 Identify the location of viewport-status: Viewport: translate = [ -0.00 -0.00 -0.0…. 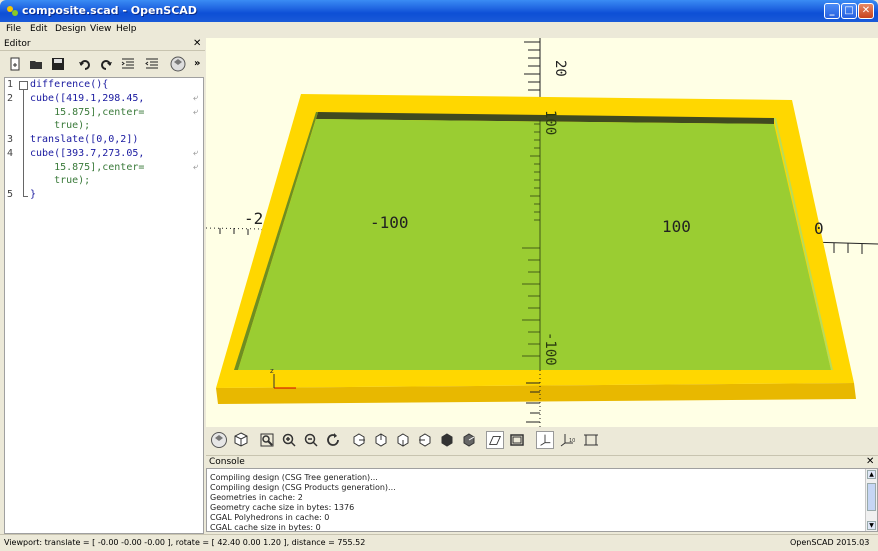
(185, 542).